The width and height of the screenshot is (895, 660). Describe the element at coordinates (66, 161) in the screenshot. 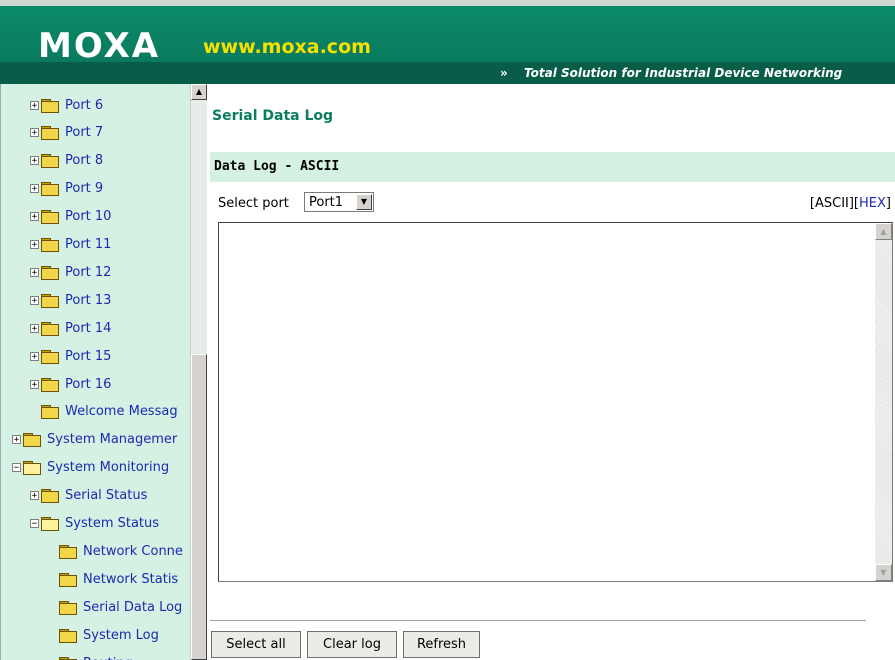

I see `tree-item: + Port 8` at that location.